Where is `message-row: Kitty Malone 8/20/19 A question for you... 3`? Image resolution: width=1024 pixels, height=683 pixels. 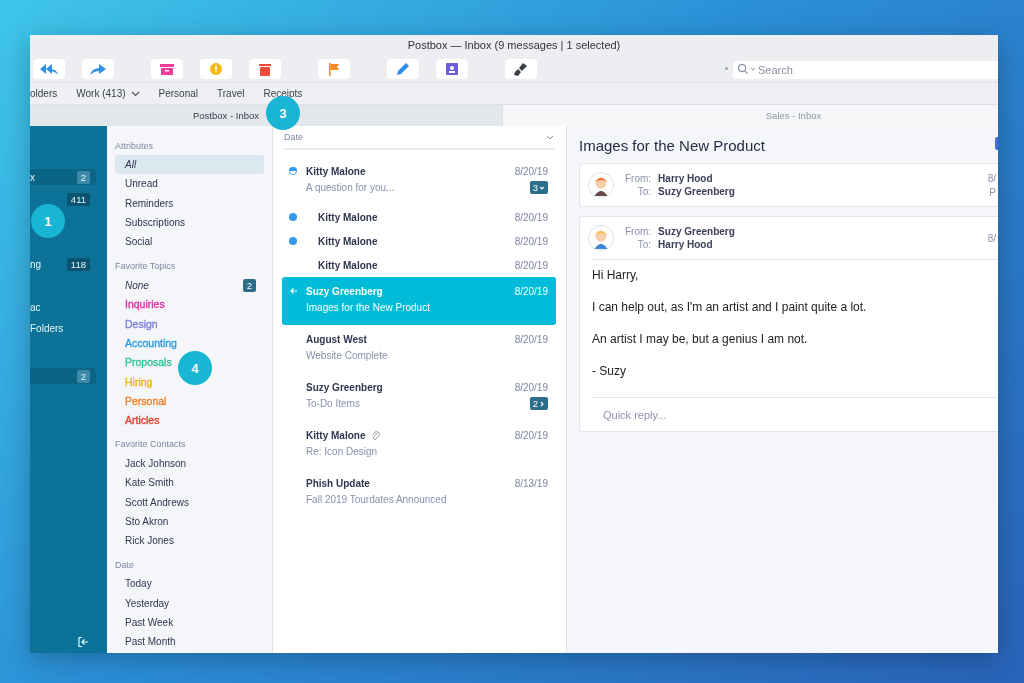 message-row: Kitty Malone 8/20/19 A question for you... 3 is located at coordinates (419, 181).